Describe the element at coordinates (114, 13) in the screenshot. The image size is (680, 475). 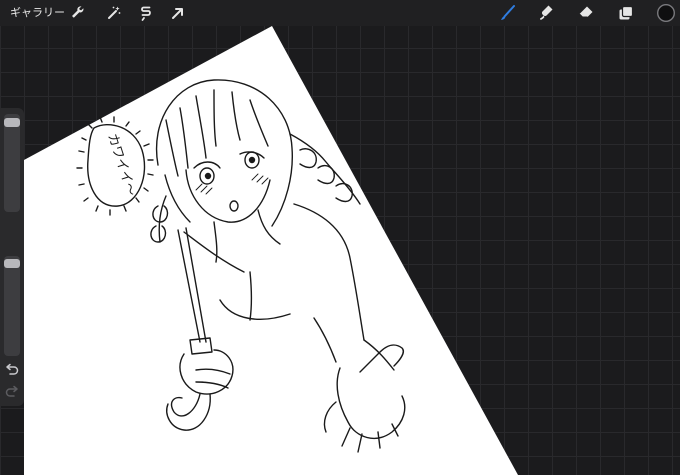
I see `magic-wand-icon` at that location.